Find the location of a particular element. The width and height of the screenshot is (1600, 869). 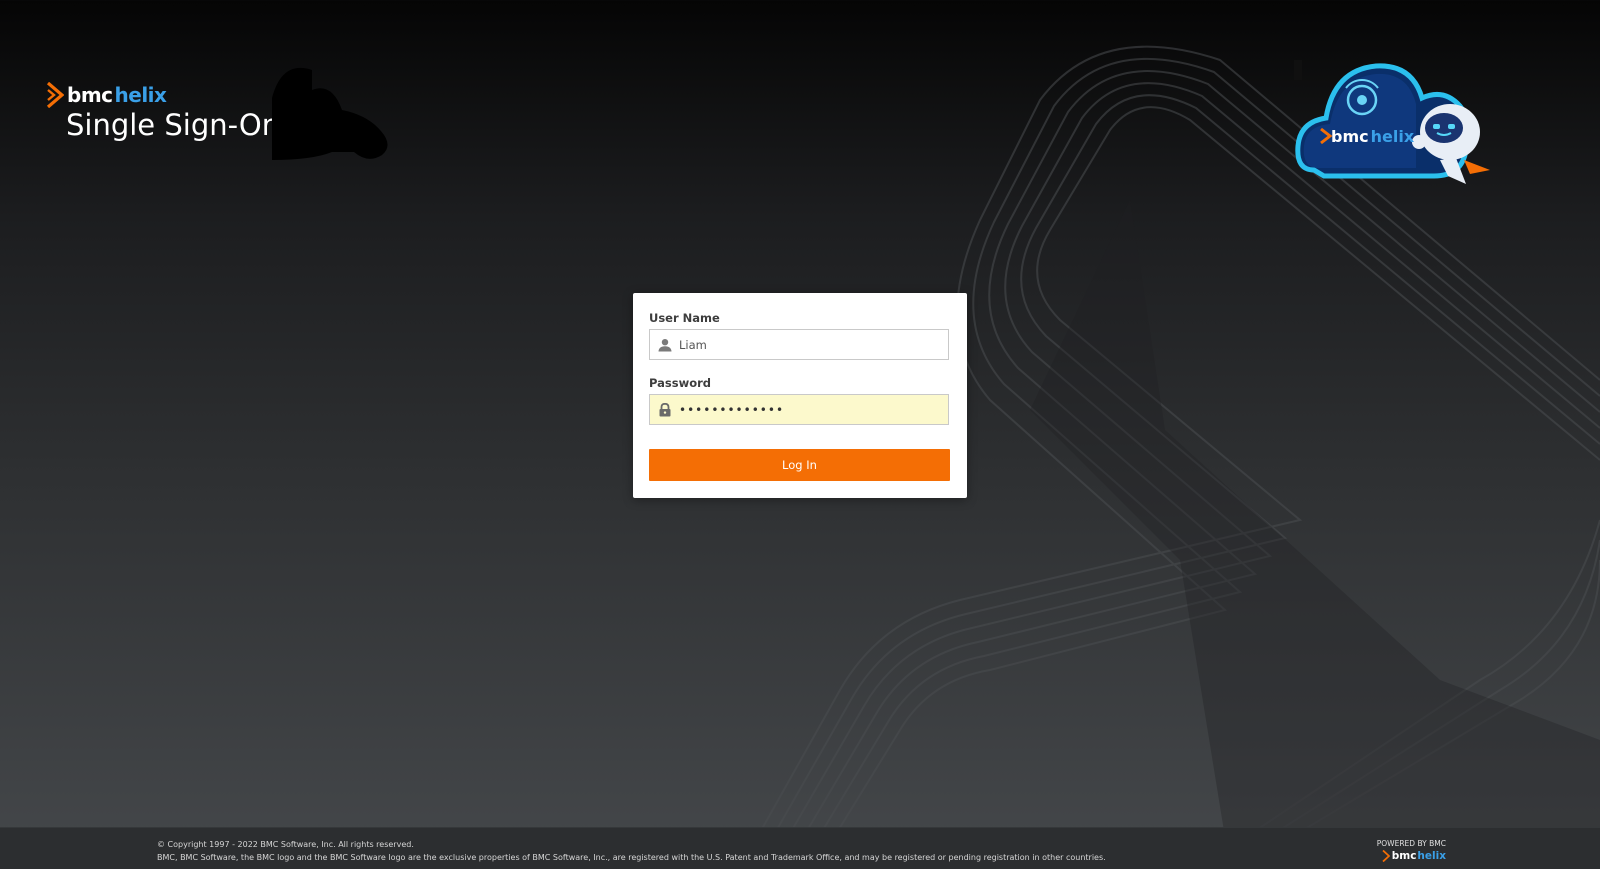

powered-by: POWERED BY BMC bmc helix is located at coordinates (1407, 850).